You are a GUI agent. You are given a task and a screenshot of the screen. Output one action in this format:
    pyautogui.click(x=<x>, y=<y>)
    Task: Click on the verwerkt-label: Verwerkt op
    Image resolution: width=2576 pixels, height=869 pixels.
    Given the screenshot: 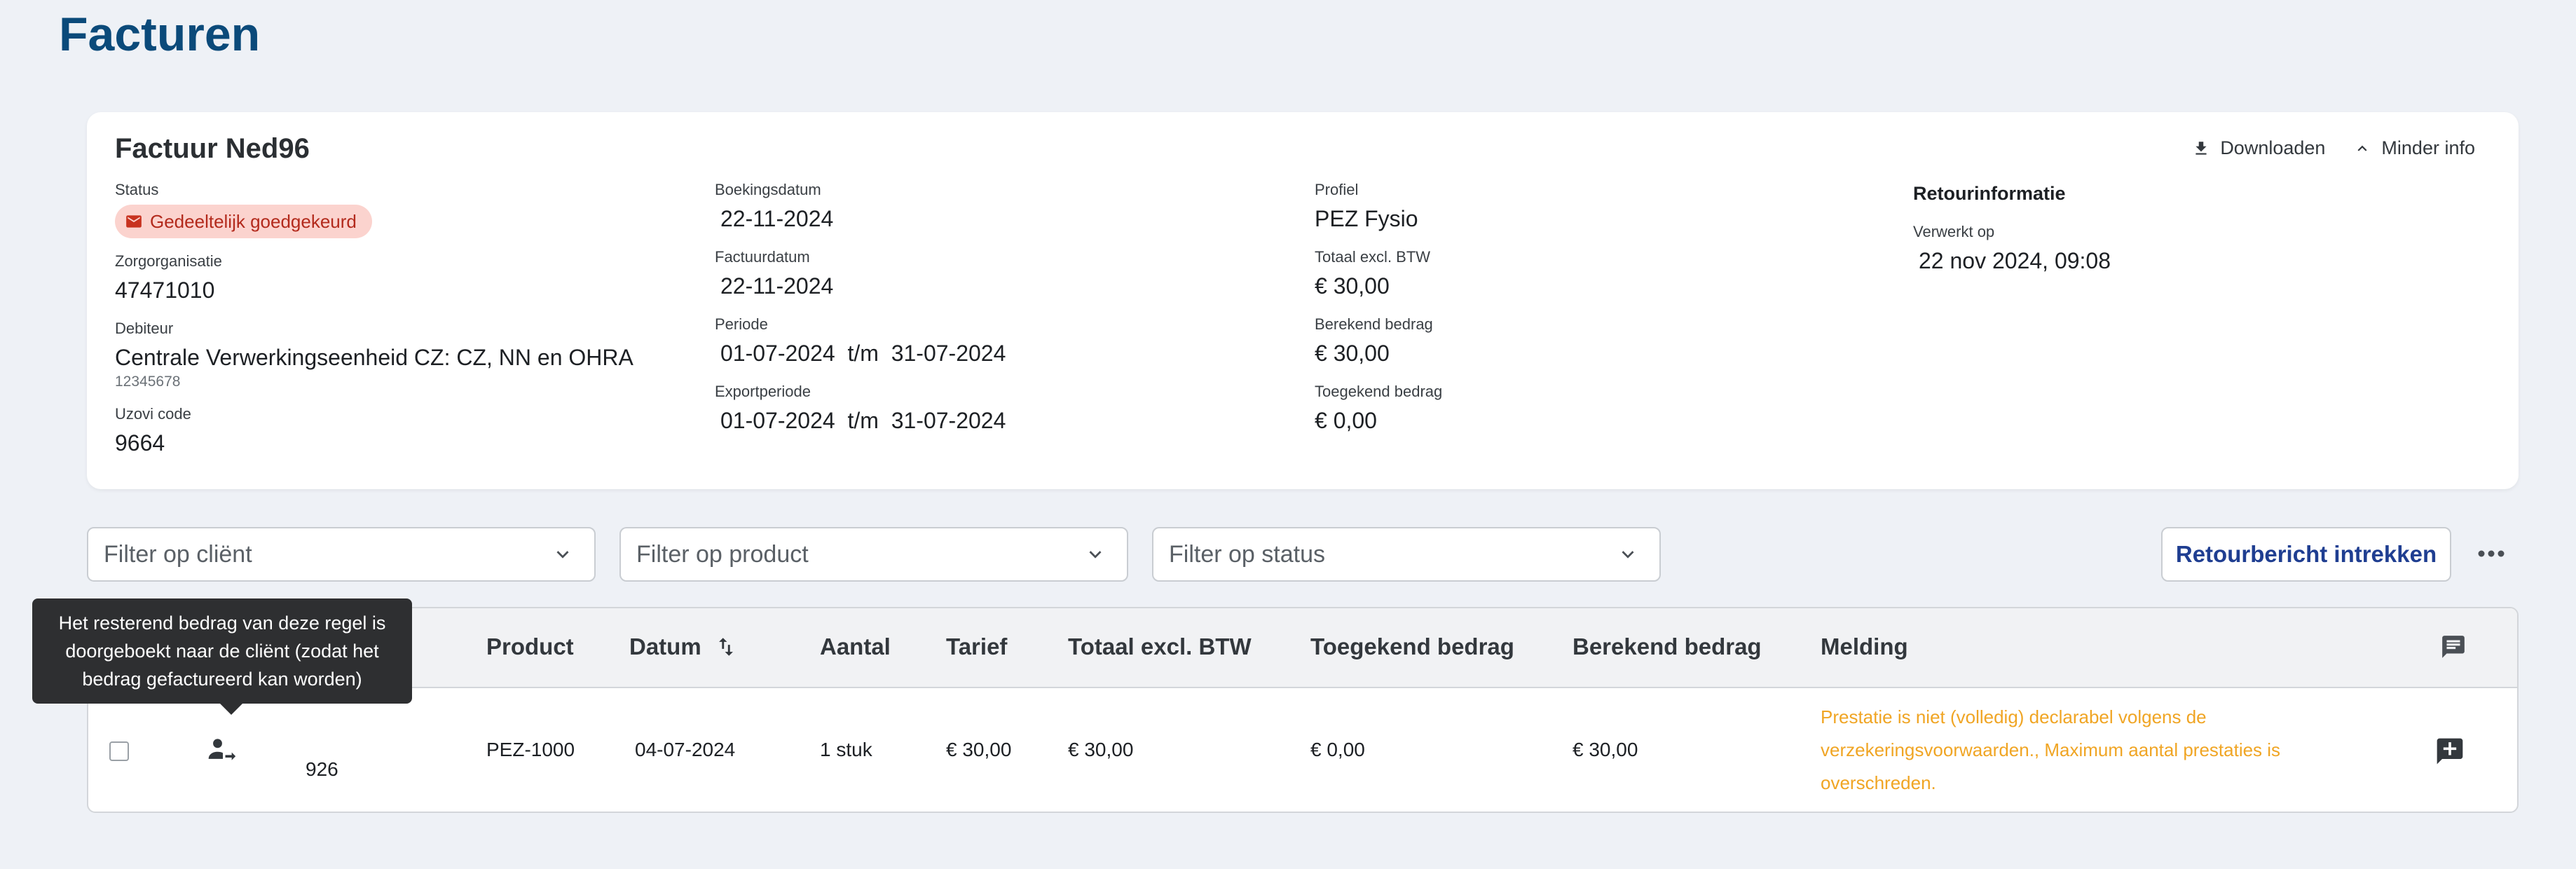 What is the action you would take?
    pyautogui.click(x=1954, y=231)
    